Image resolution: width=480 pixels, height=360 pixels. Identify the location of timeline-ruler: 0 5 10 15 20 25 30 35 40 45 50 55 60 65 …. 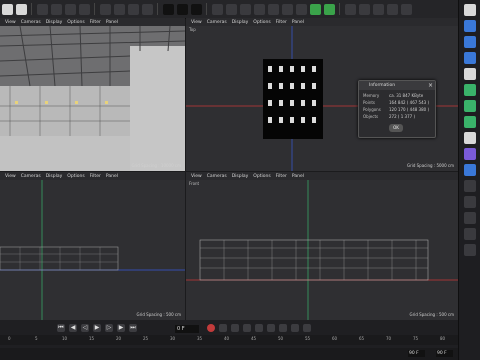
(229, 340).